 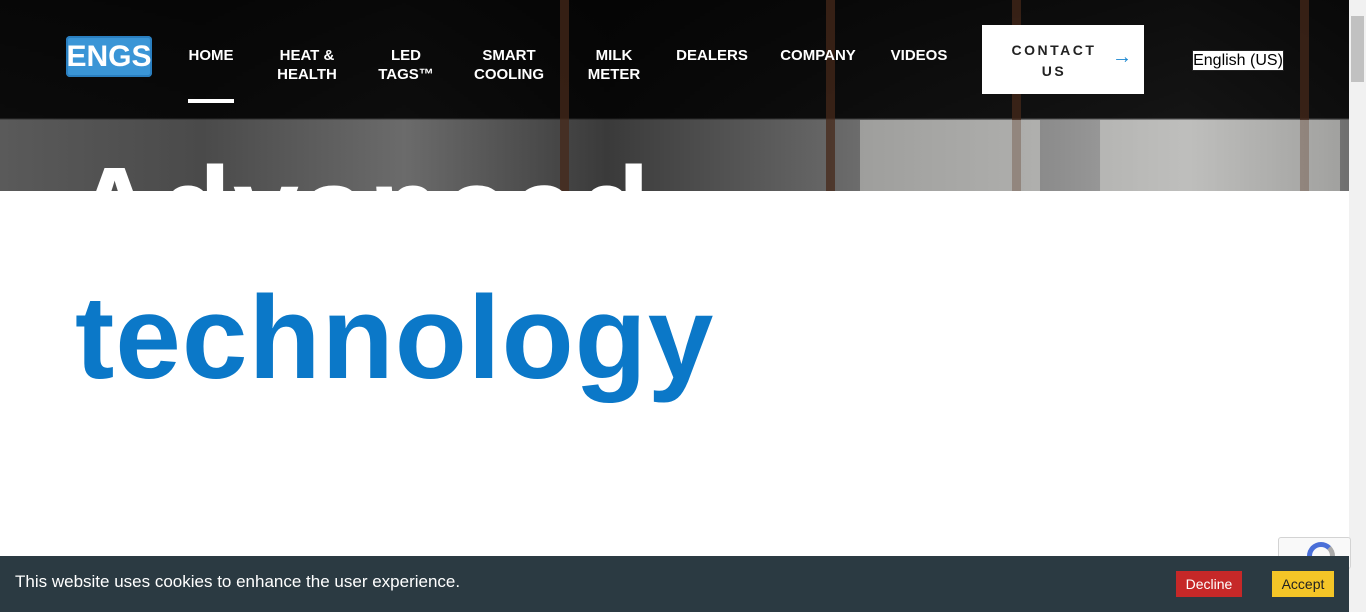 I want to click on hero-heading-partial: Advanced, so click(x=362, y=170).